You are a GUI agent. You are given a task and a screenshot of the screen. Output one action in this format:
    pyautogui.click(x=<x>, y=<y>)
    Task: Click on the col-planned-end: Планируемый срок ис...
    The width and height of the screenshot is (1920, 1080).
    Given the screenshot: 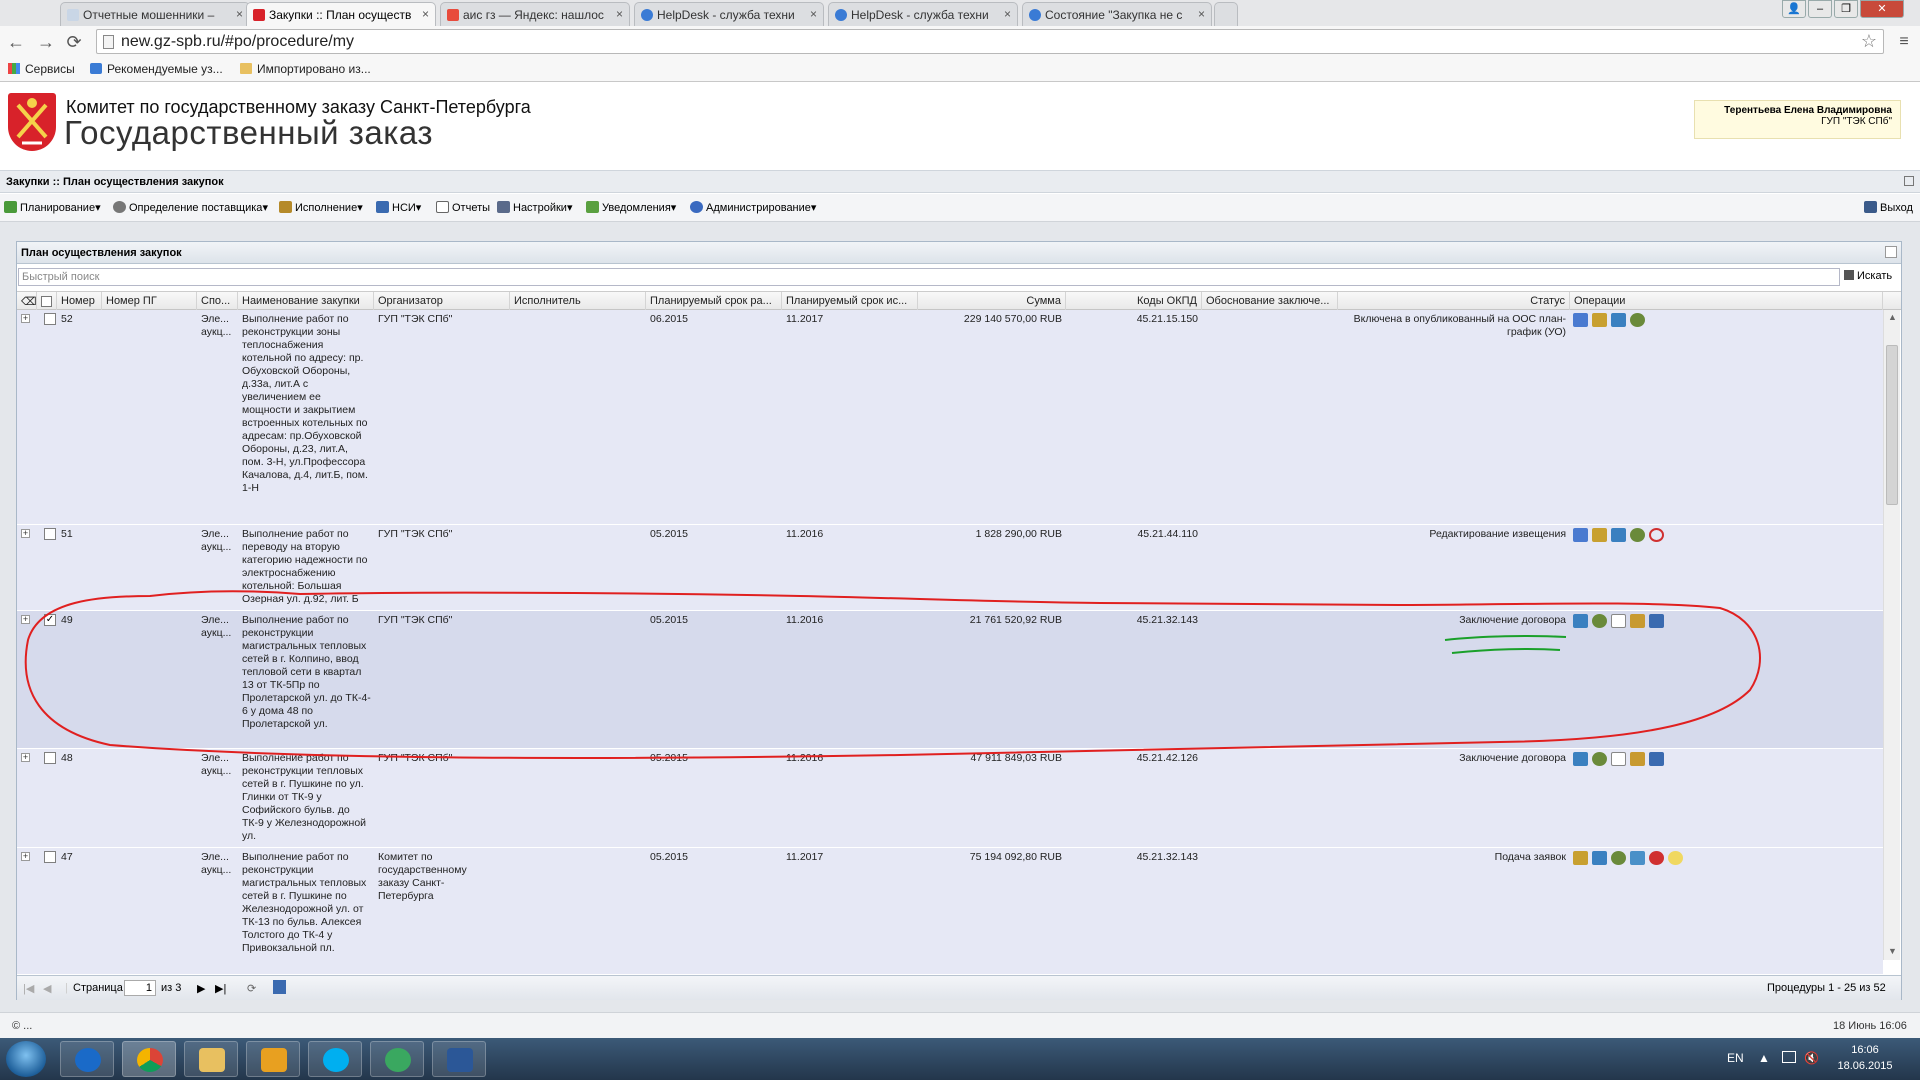 What is the action you would take?
    pyautogui.click(x=850, y=301)
    